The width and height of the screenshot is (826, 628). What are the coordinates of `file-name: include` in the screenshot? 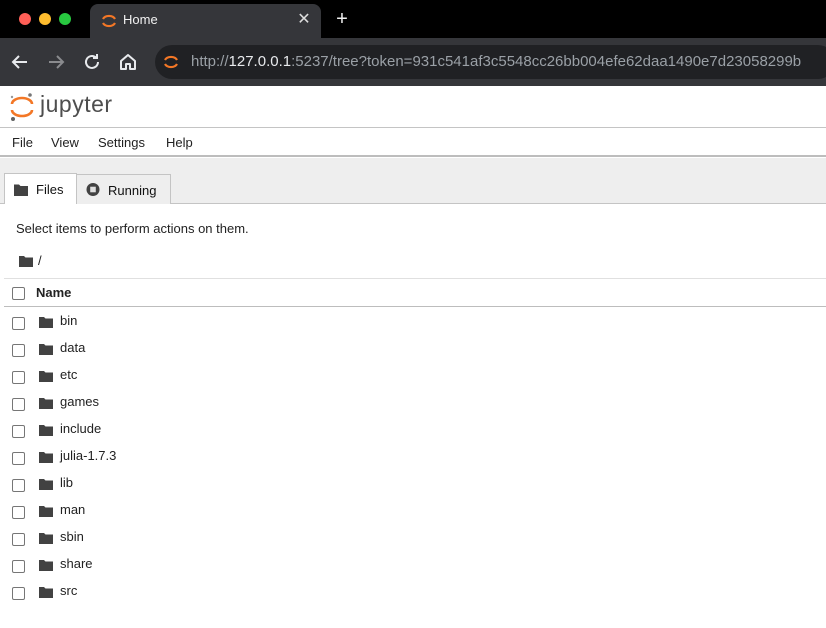 It's located at (80, 428).